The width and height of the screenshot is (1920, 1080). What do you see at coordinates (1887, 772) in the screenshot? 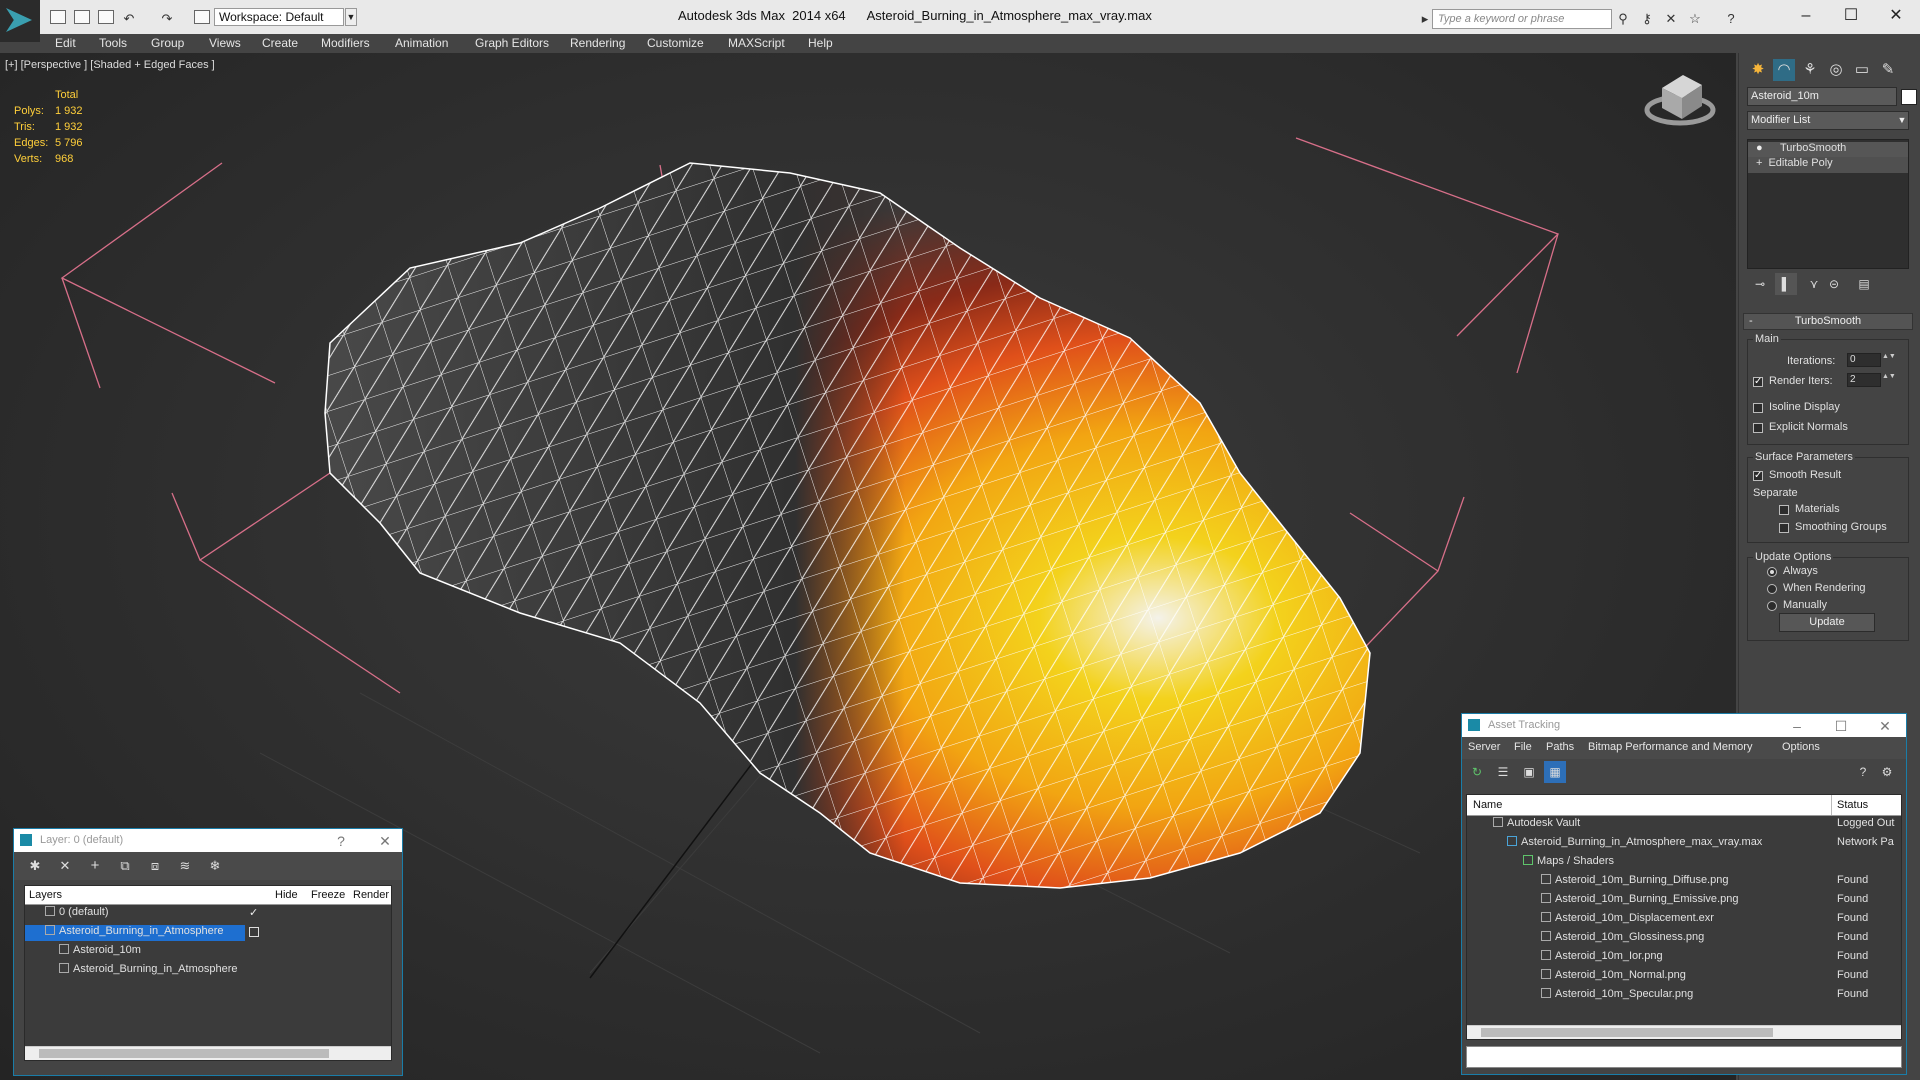
I see `settings-icon: ⚙` at bounding box center [1887, 772].